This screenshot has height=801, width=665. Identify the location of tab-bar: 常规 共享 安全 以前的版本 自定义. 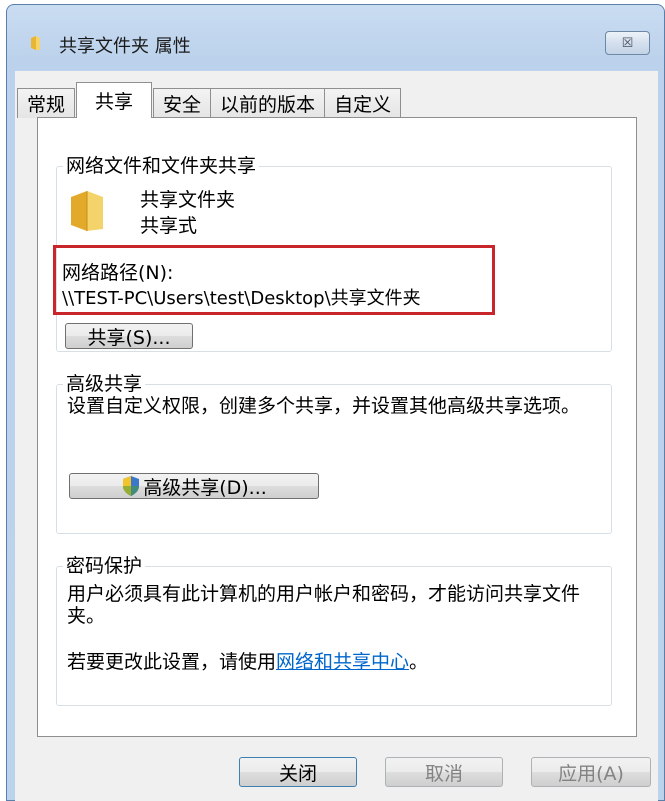
(209, 100).